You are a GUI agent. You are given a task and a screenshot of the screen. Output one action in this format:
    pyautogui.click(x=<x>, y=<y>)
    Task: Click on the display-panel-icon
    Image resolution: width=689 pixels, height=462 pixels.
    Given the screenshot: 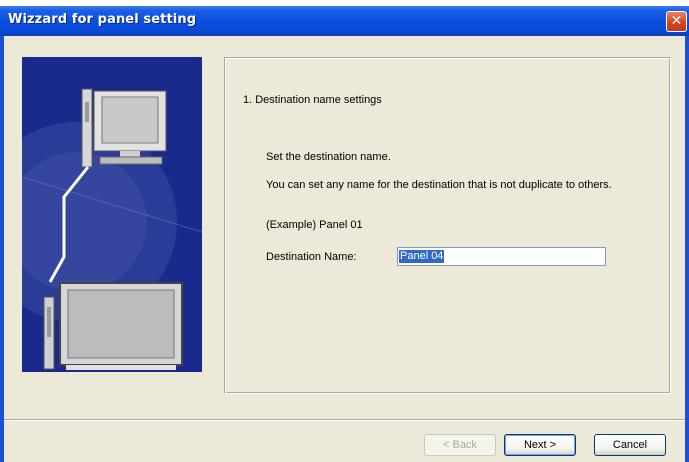 What is the action you would take?
    pyautogui.click(x=113, y=326)
    